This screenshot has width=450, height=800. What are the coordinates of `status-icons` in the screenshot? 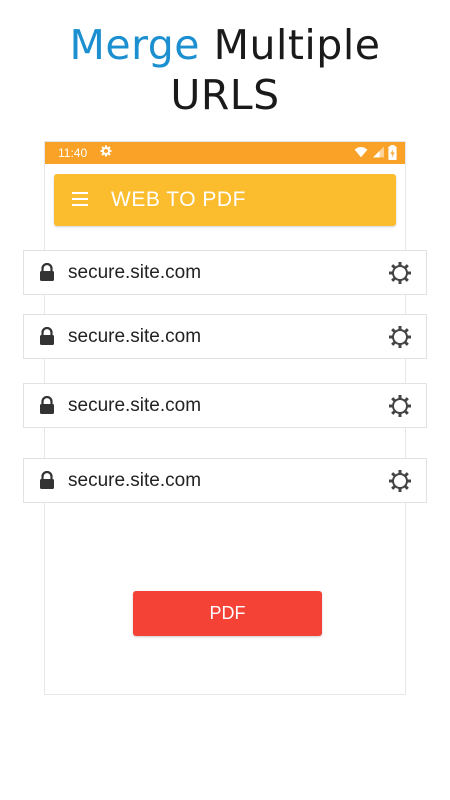 It's located at (375, 153).